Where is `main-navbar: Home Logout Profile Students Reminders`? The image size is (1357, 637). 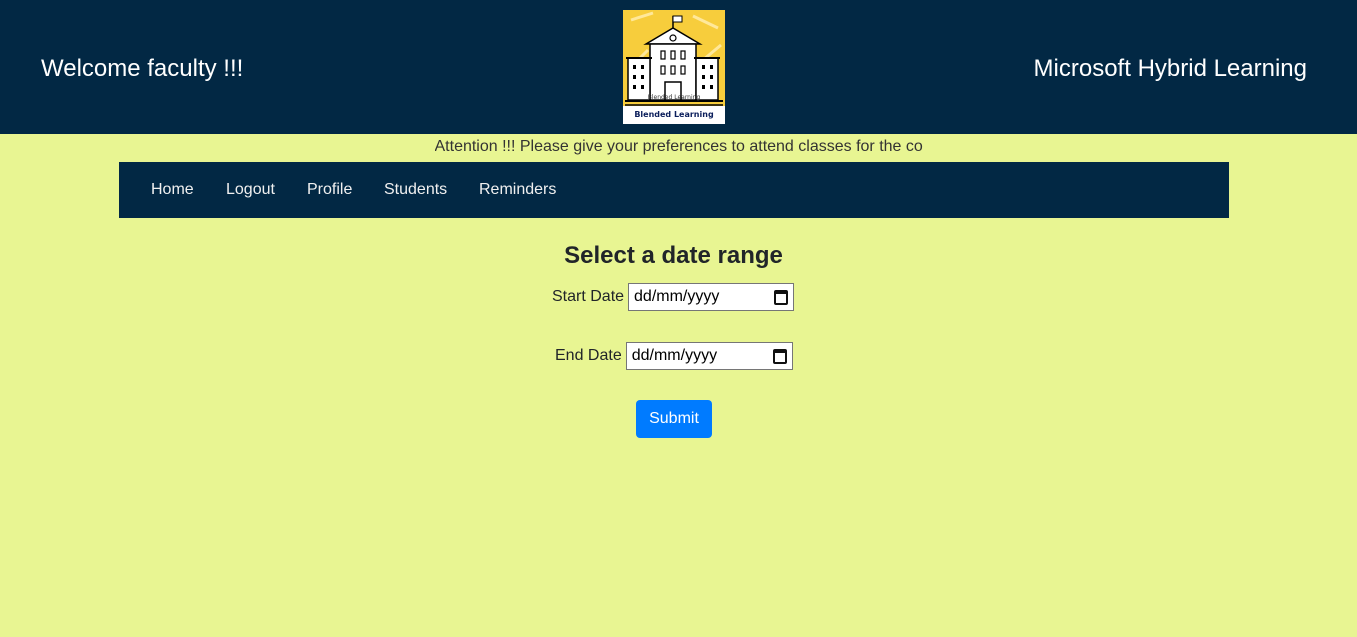 main-navbar: Home Logout Profile Students Reminders is located at coordinates (674, 190).